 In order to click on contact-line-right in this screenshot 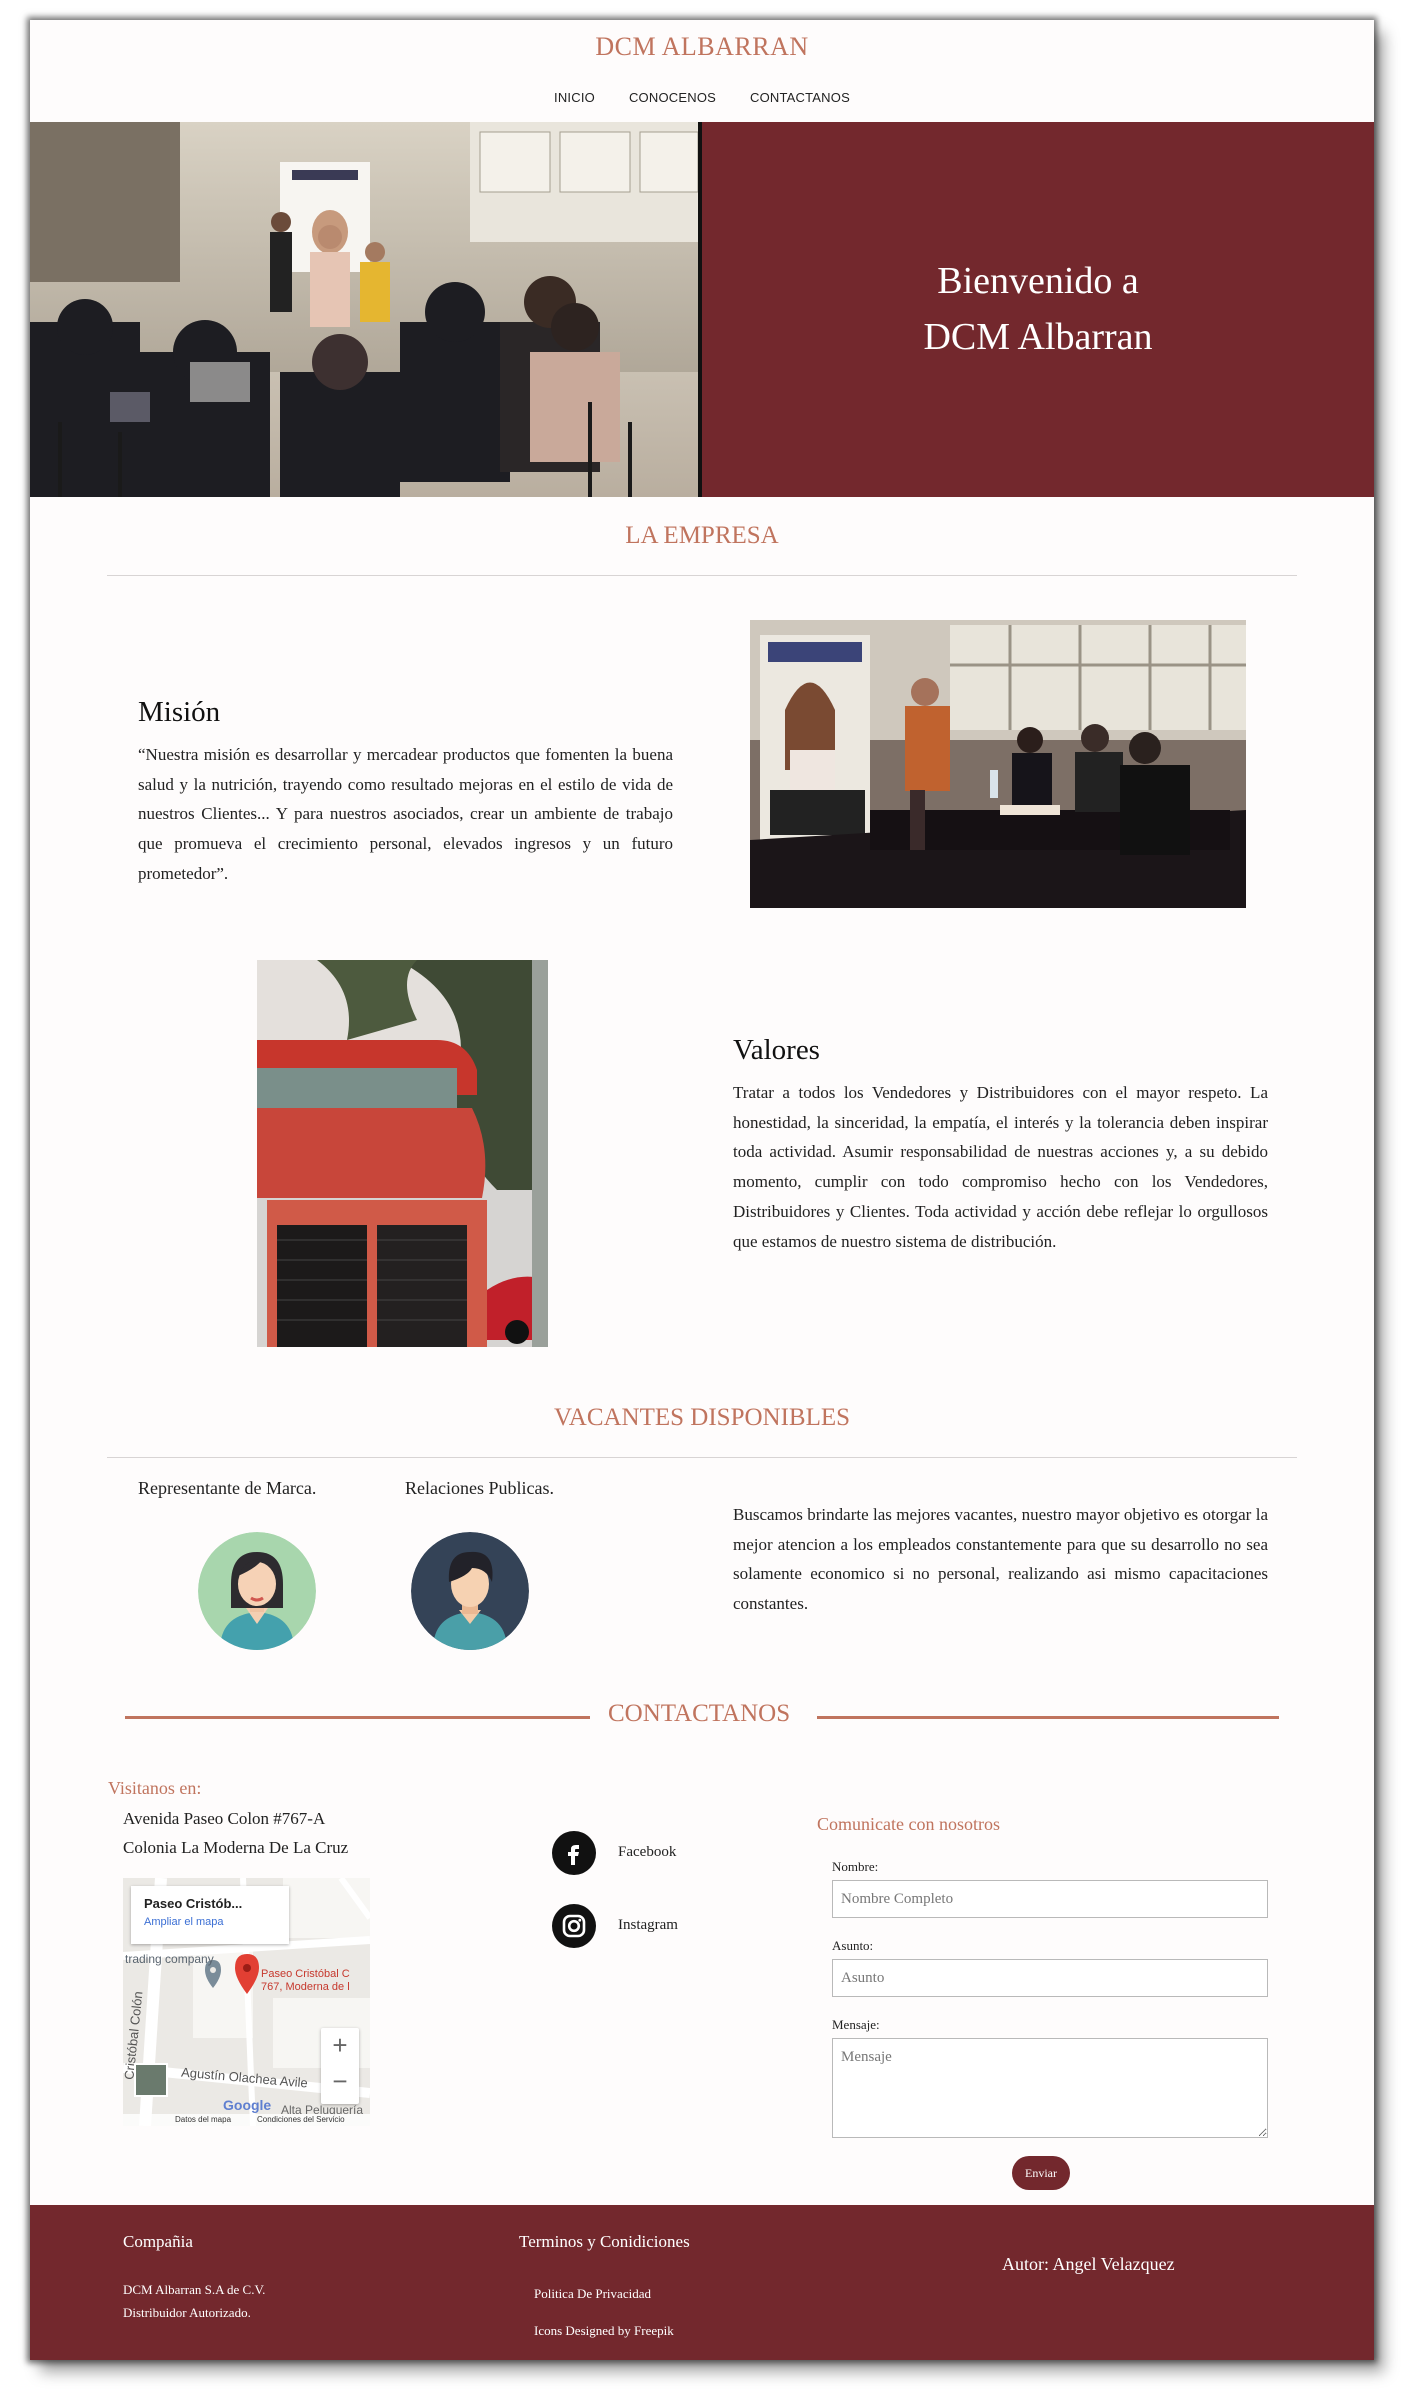, I will do `click(1048, 1717)`.